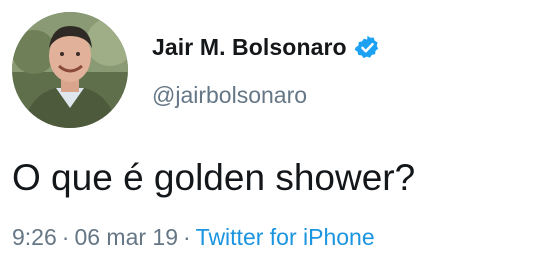 Image resolution: width=556 pixels, height=262 pixels. What do you see at coordinates (229, 95) in the screenshot?
I see `author-handle: @jairbolsonaro` at bounding box center [229, 95].